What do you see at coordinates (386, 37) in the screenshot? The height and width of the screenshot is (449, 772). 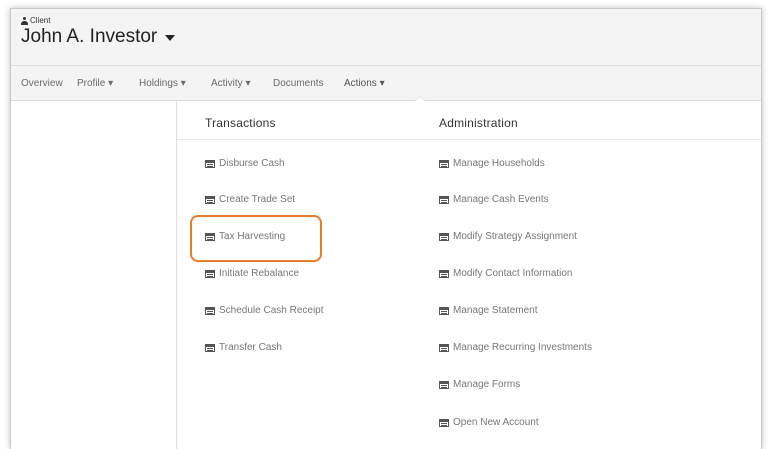 I see `client-header: Client John A. Investor` at bounding box center [386, 37].